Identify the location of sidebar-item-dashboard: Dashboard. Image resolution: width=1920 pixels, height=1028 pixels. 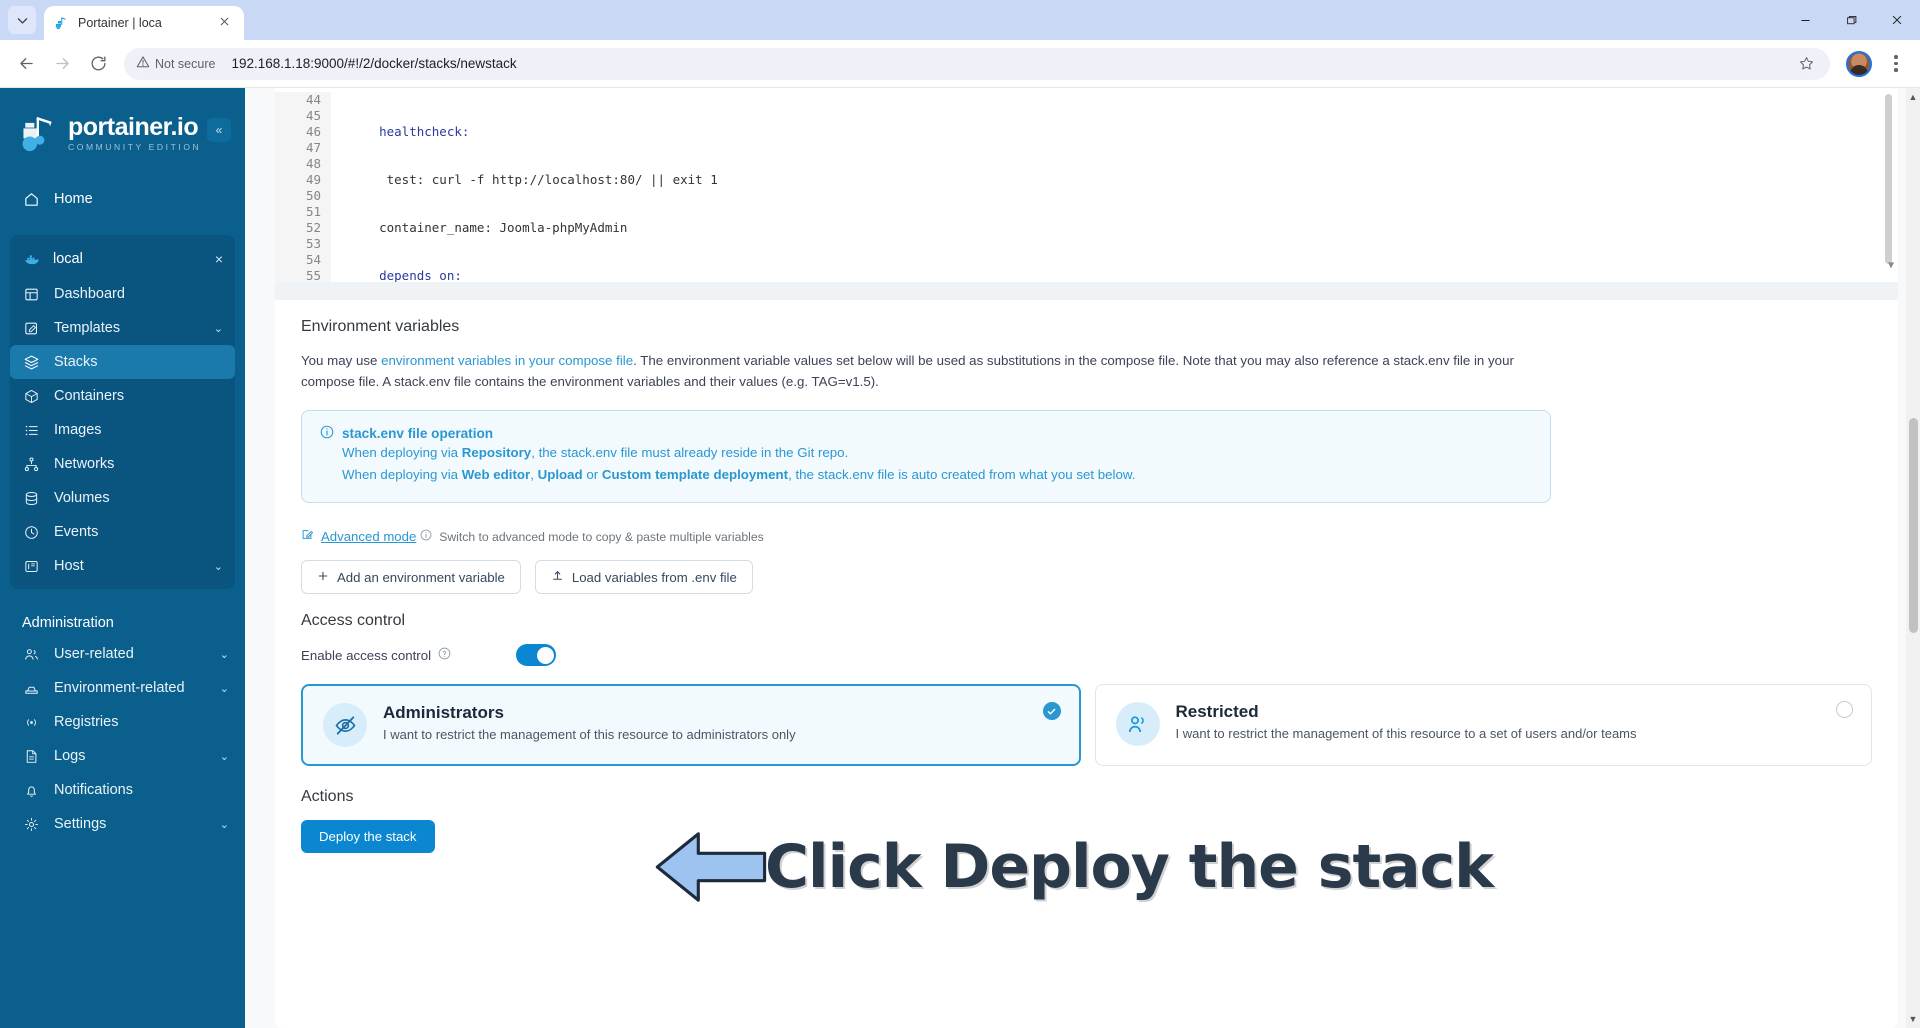
(122, 294).